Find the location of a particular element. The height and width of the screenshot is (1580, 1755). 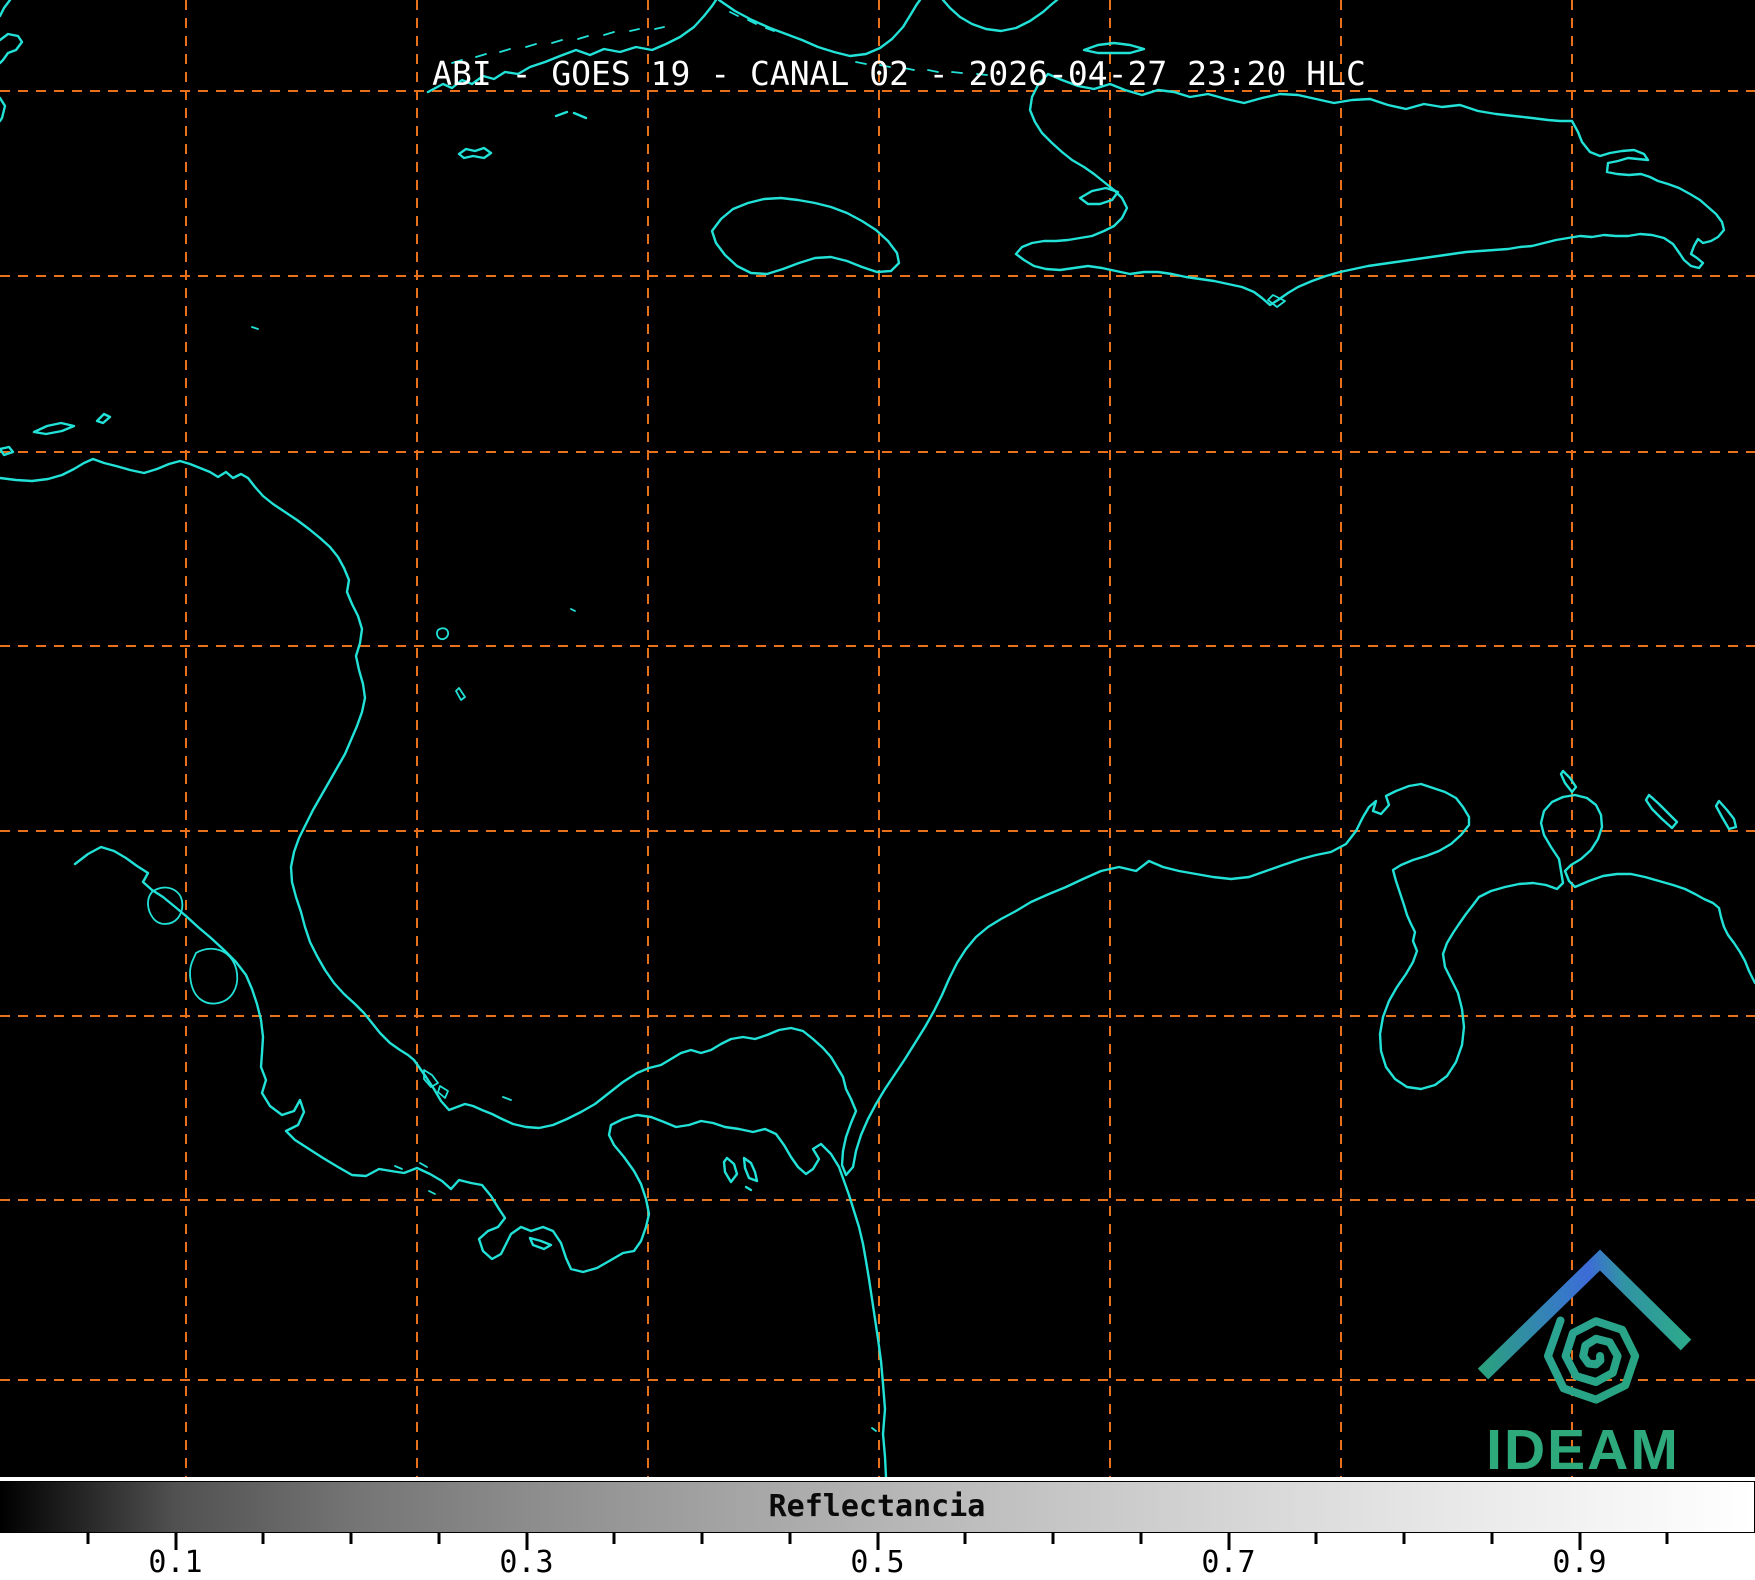

jamaica is located at coordinates (805, 236).